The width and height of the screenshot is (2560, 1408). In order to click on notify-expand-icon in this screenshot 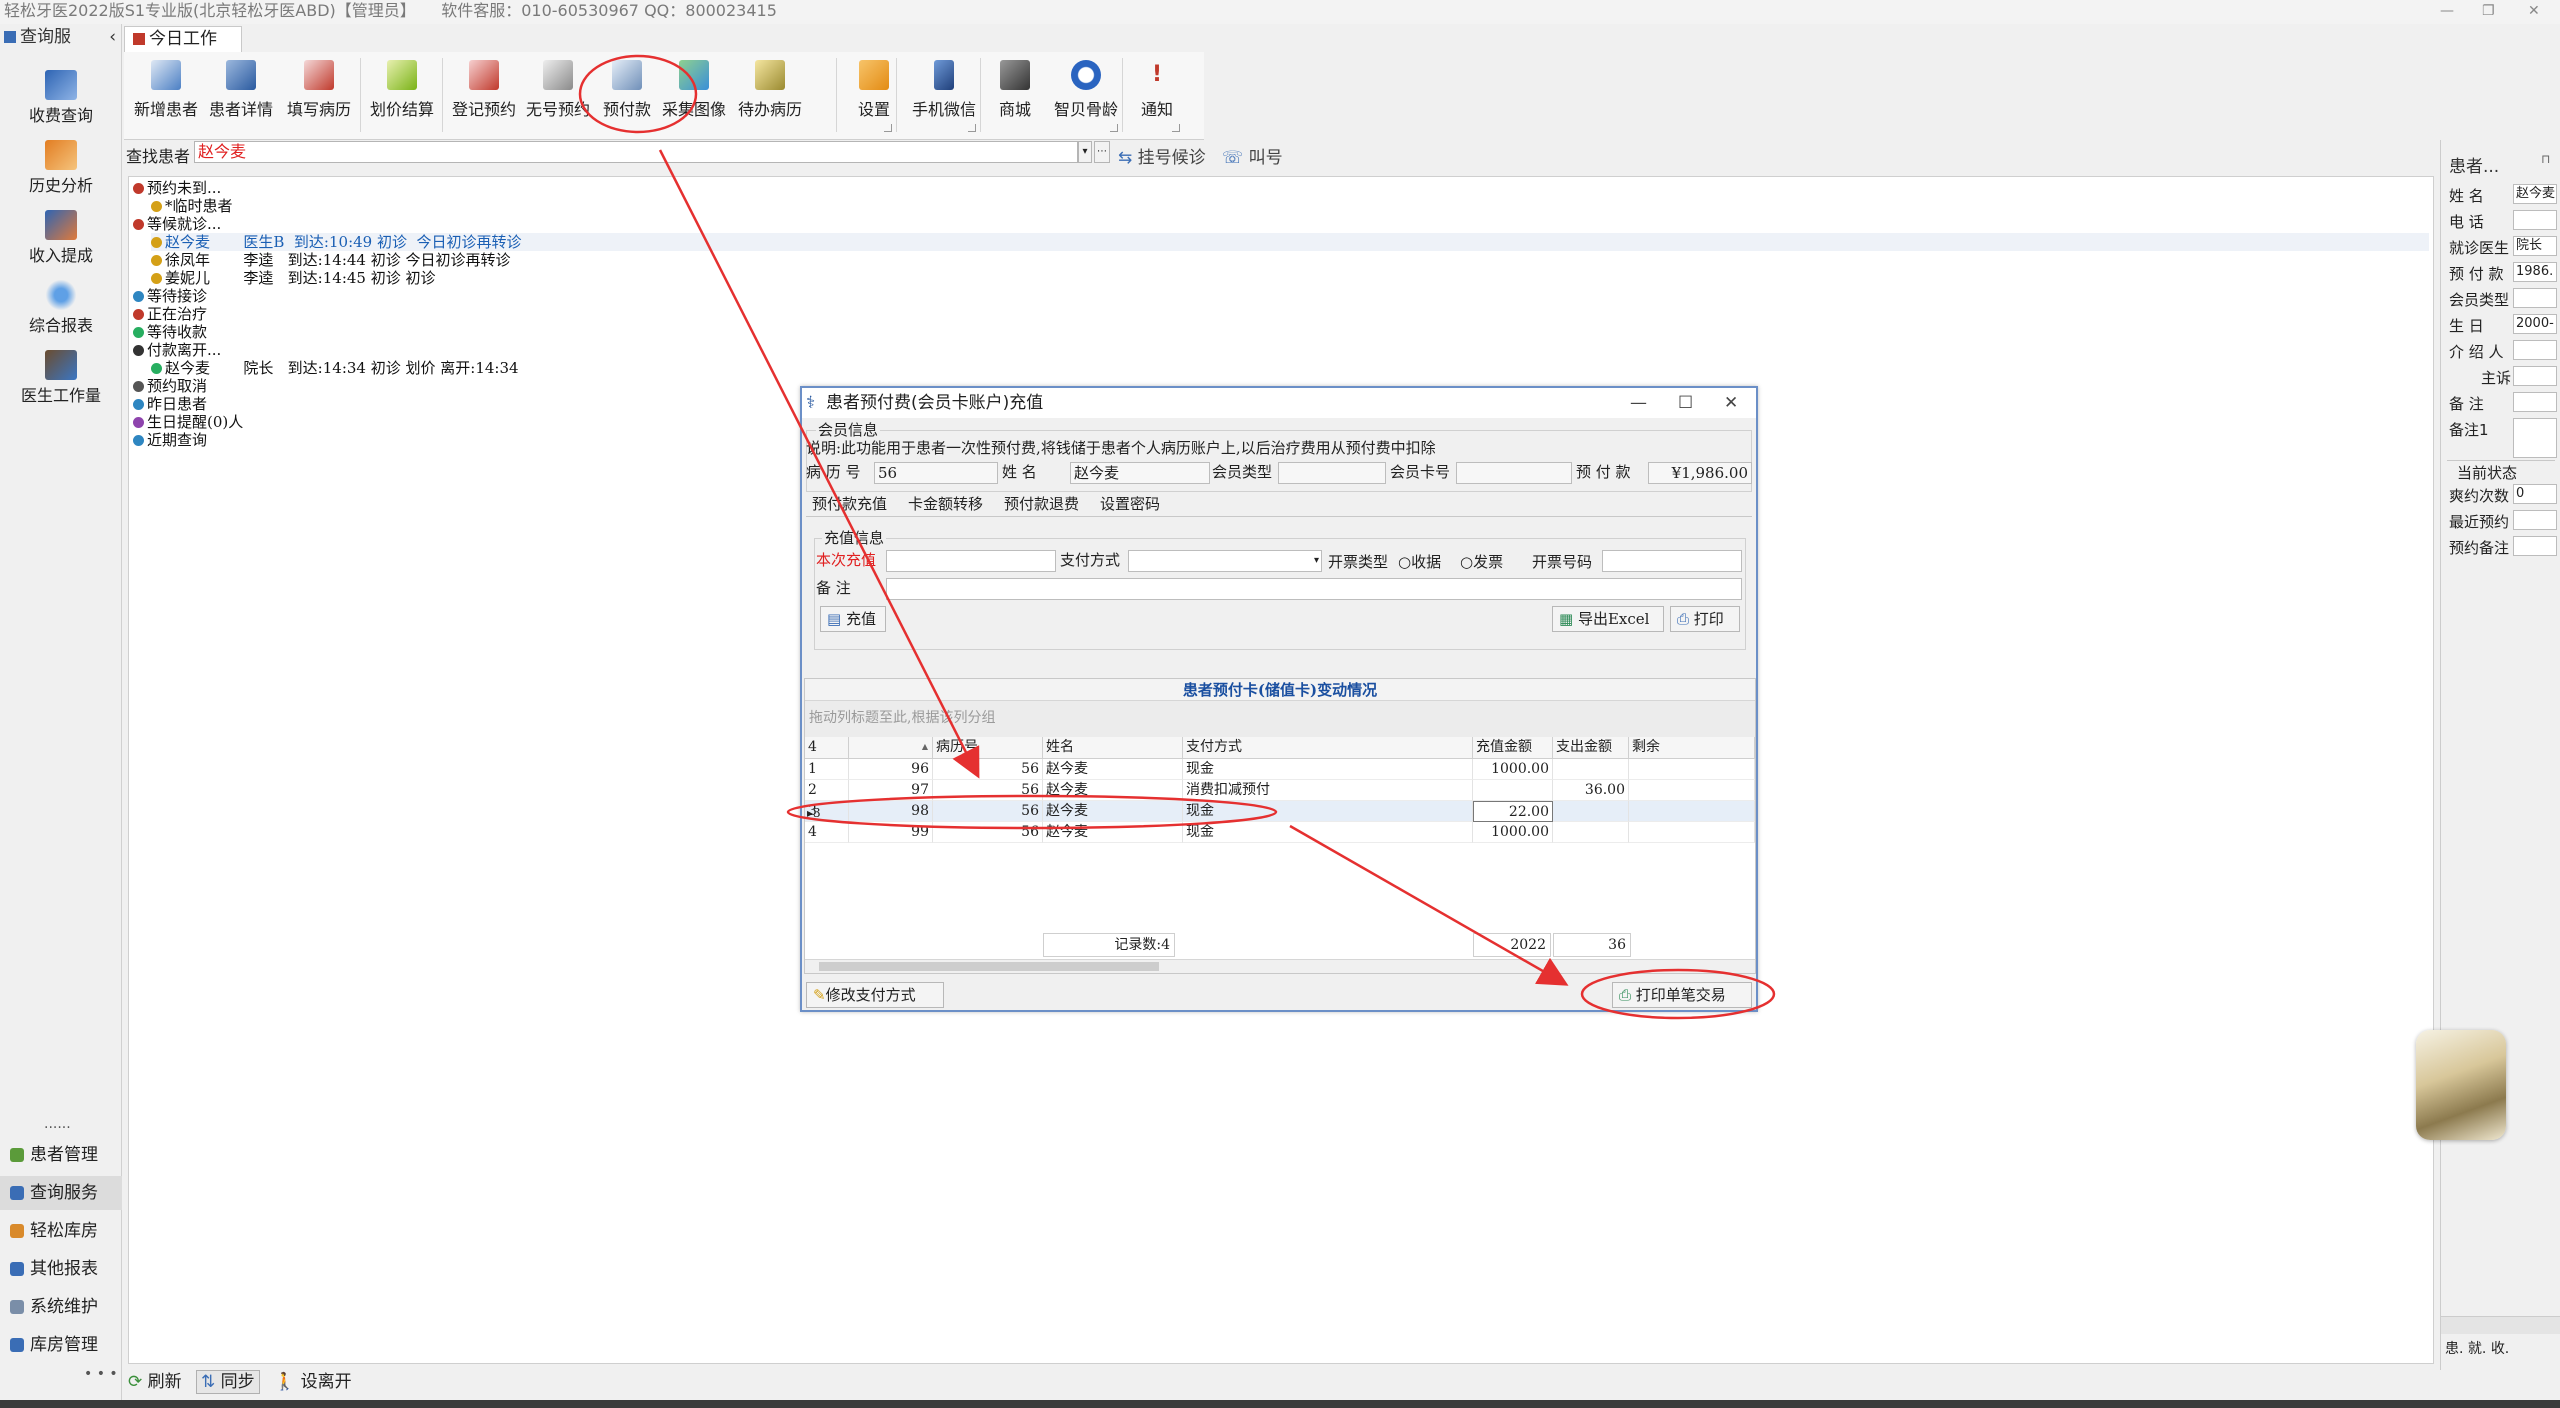, I will do `click(1176, 128)`.